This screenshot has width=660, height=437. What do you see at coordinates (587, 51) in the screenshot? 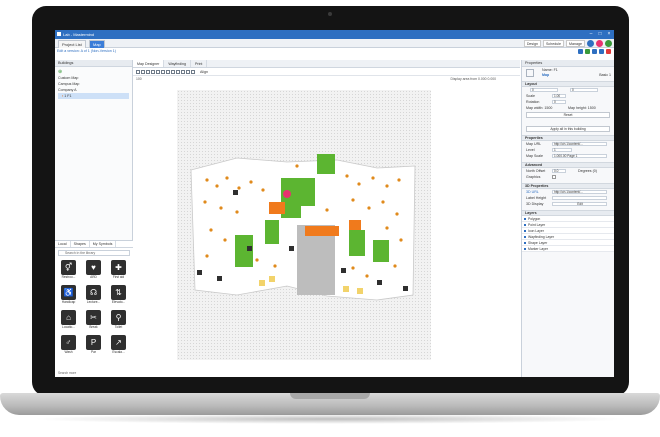
I see `publish-icon` at bounding box center [587, 51].